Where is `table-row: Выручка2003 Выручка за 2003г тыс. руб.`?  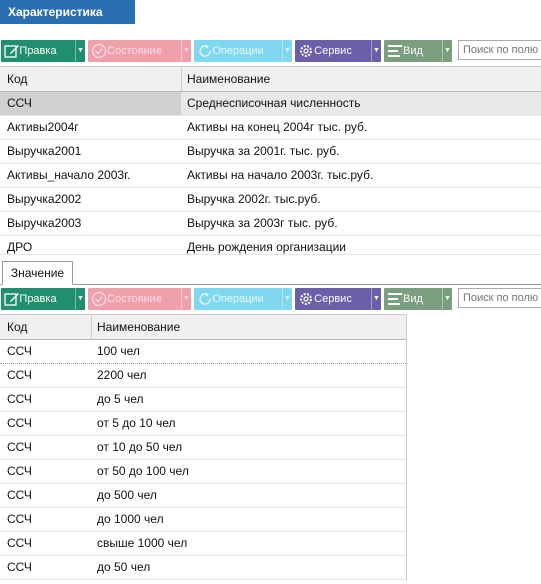
table-row: Выручка2003 Выручка за 2003г тыс. руб. is located at coordinates (270, 224).